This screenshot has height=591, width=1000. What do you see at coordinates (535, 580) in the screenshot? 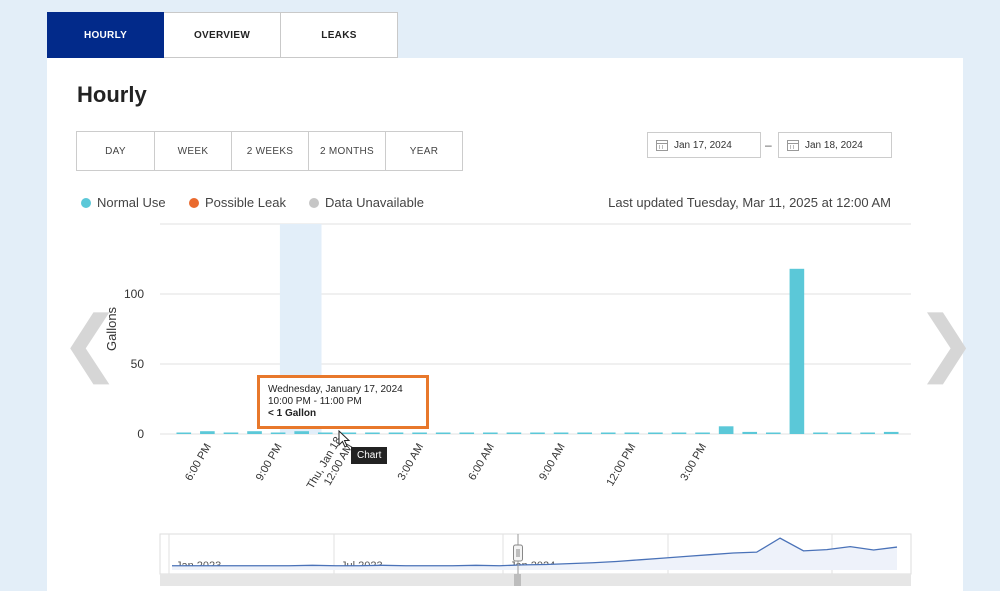
I see `navigator-scrollbar` at bounding box center [535, 580].